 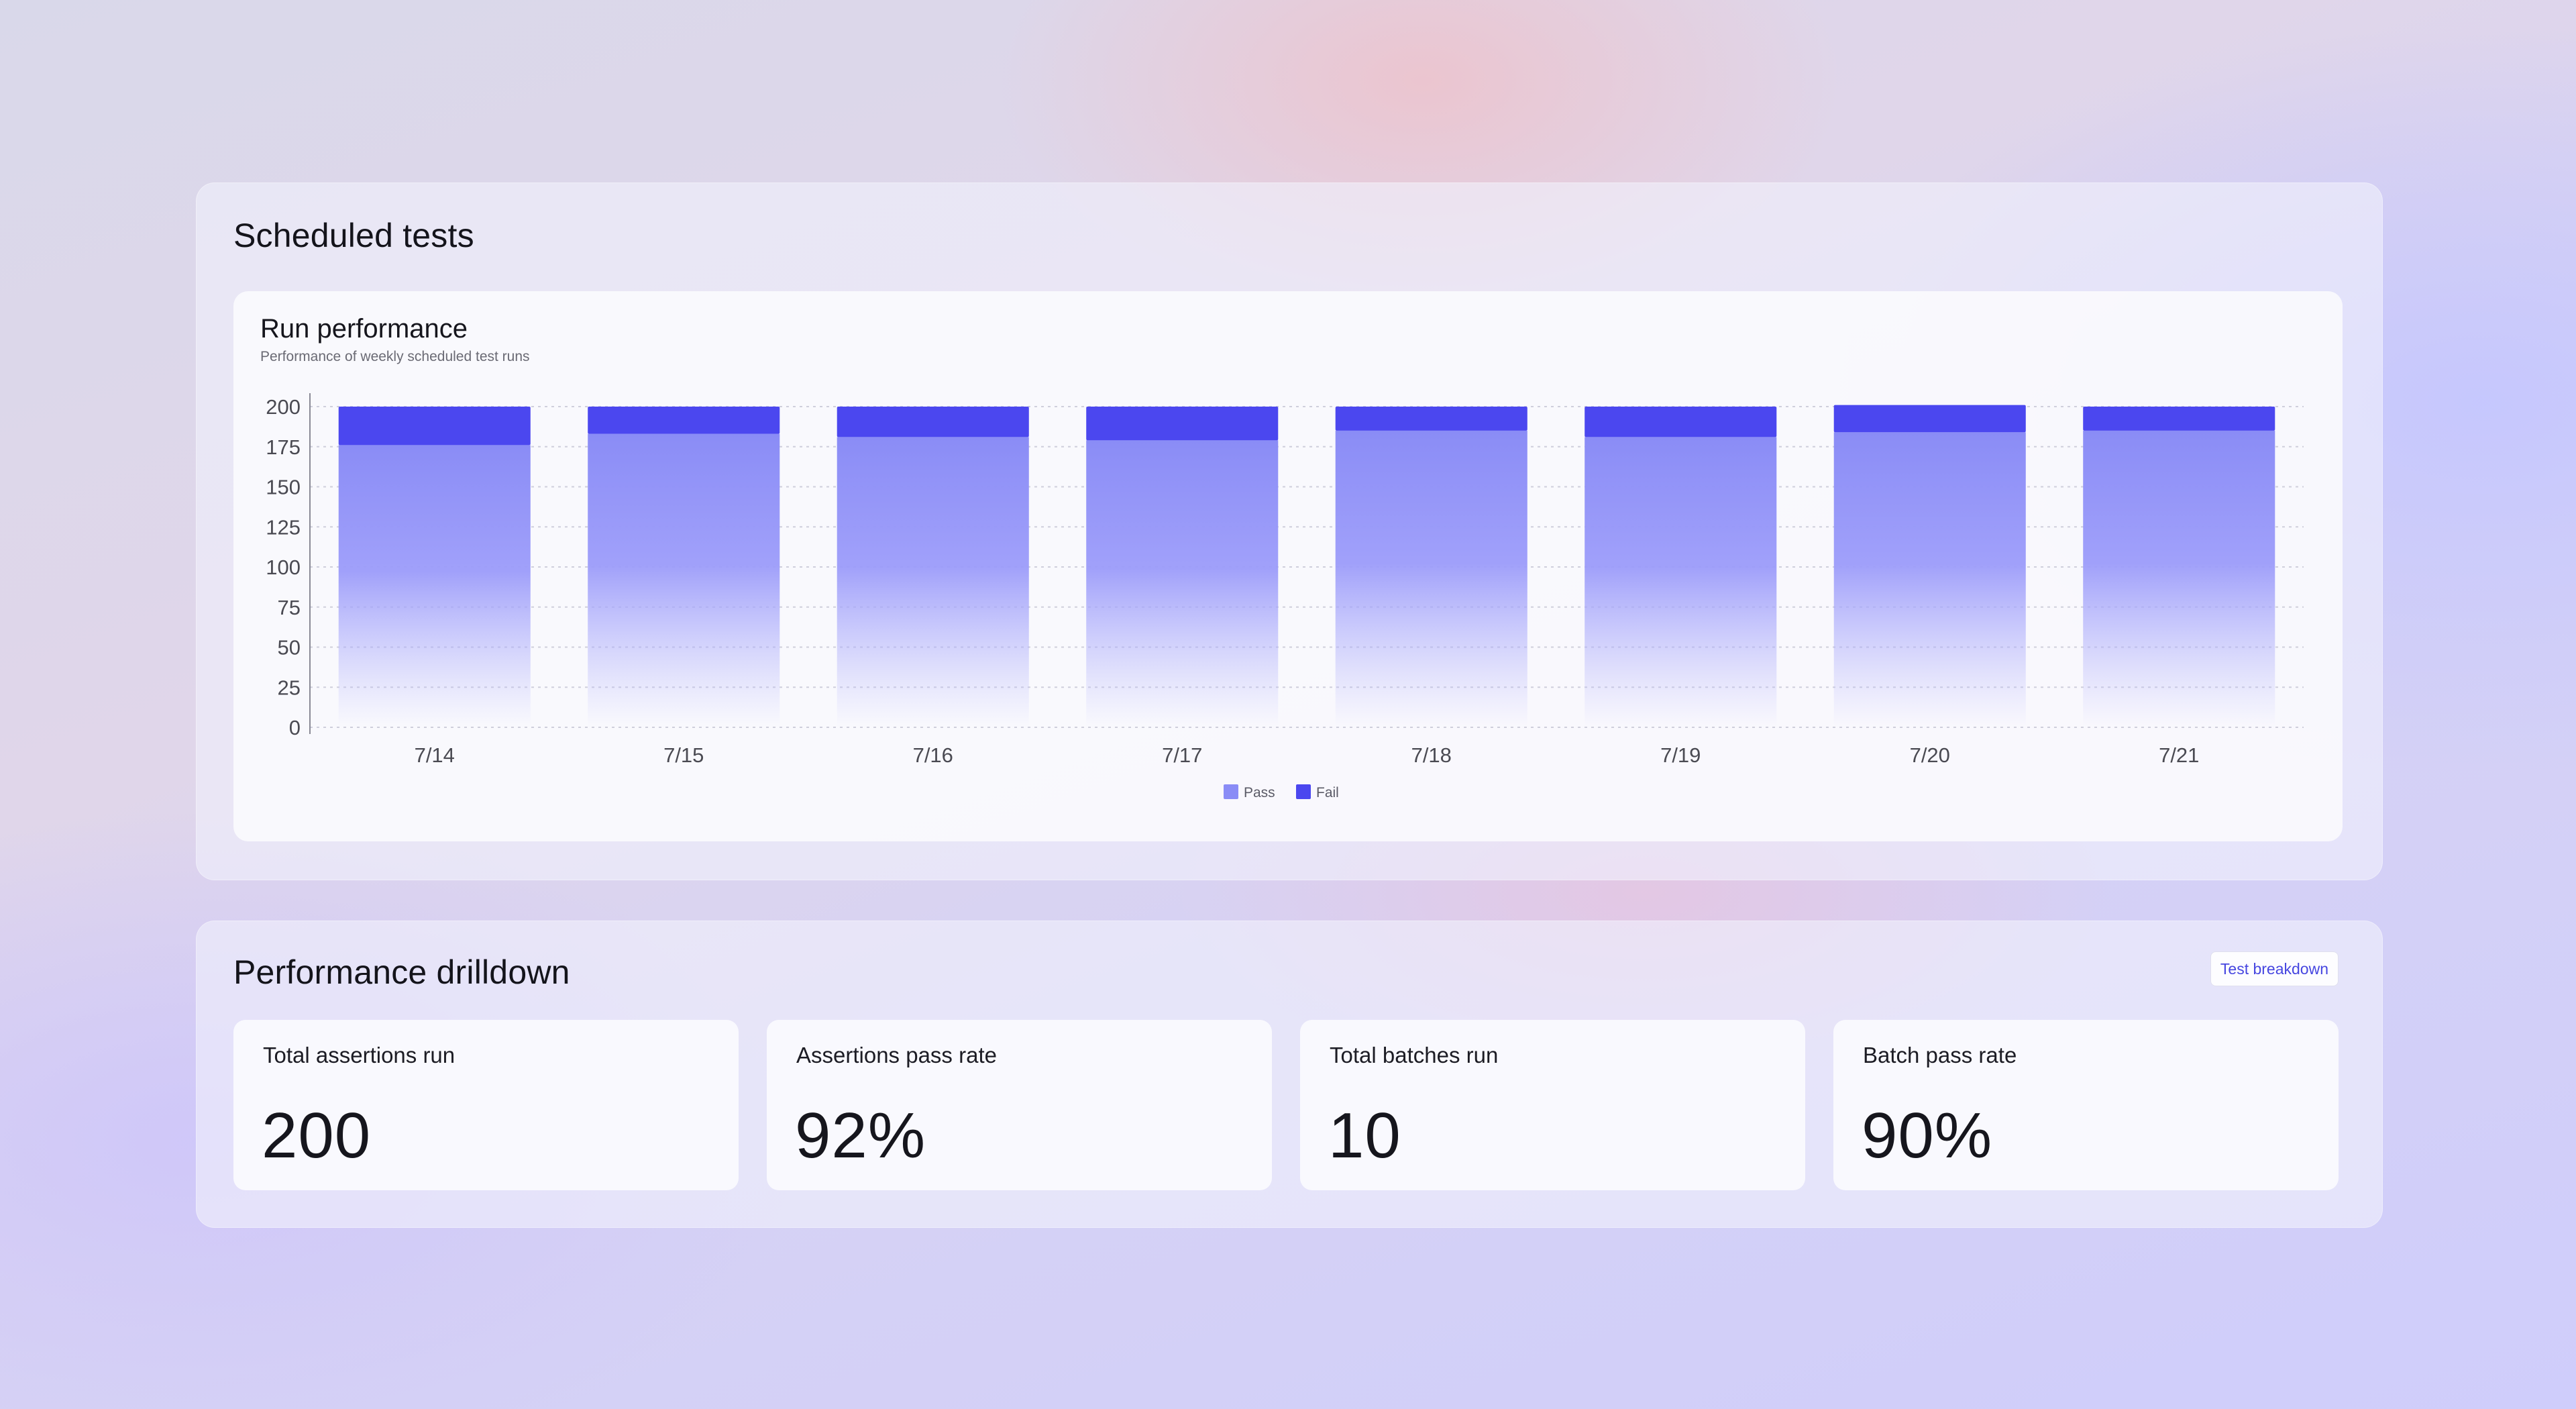 I want to click on section-title-performance-drilldown: Performance drilldown, so click(x=401, y=972).